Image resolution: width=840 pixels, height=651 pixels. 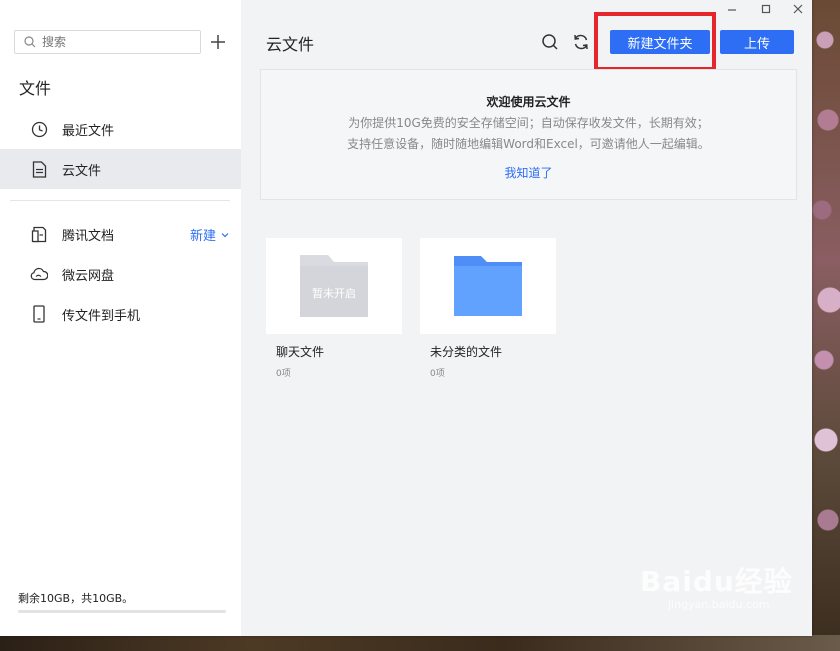 What do you see at coordinates (290, 44) in the screenshot?
I see `page-title: 云文件` at bounding box center [290, 44].